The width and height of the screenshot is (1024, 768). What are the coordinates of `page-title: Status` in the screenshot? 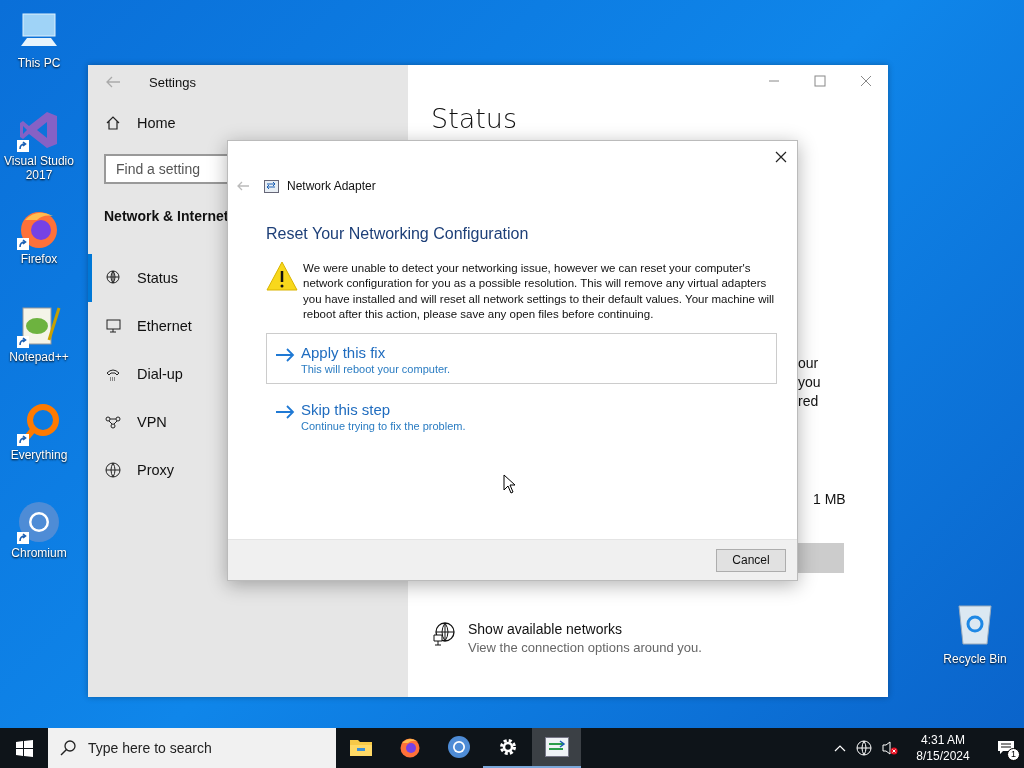 It's located at (474, 118).